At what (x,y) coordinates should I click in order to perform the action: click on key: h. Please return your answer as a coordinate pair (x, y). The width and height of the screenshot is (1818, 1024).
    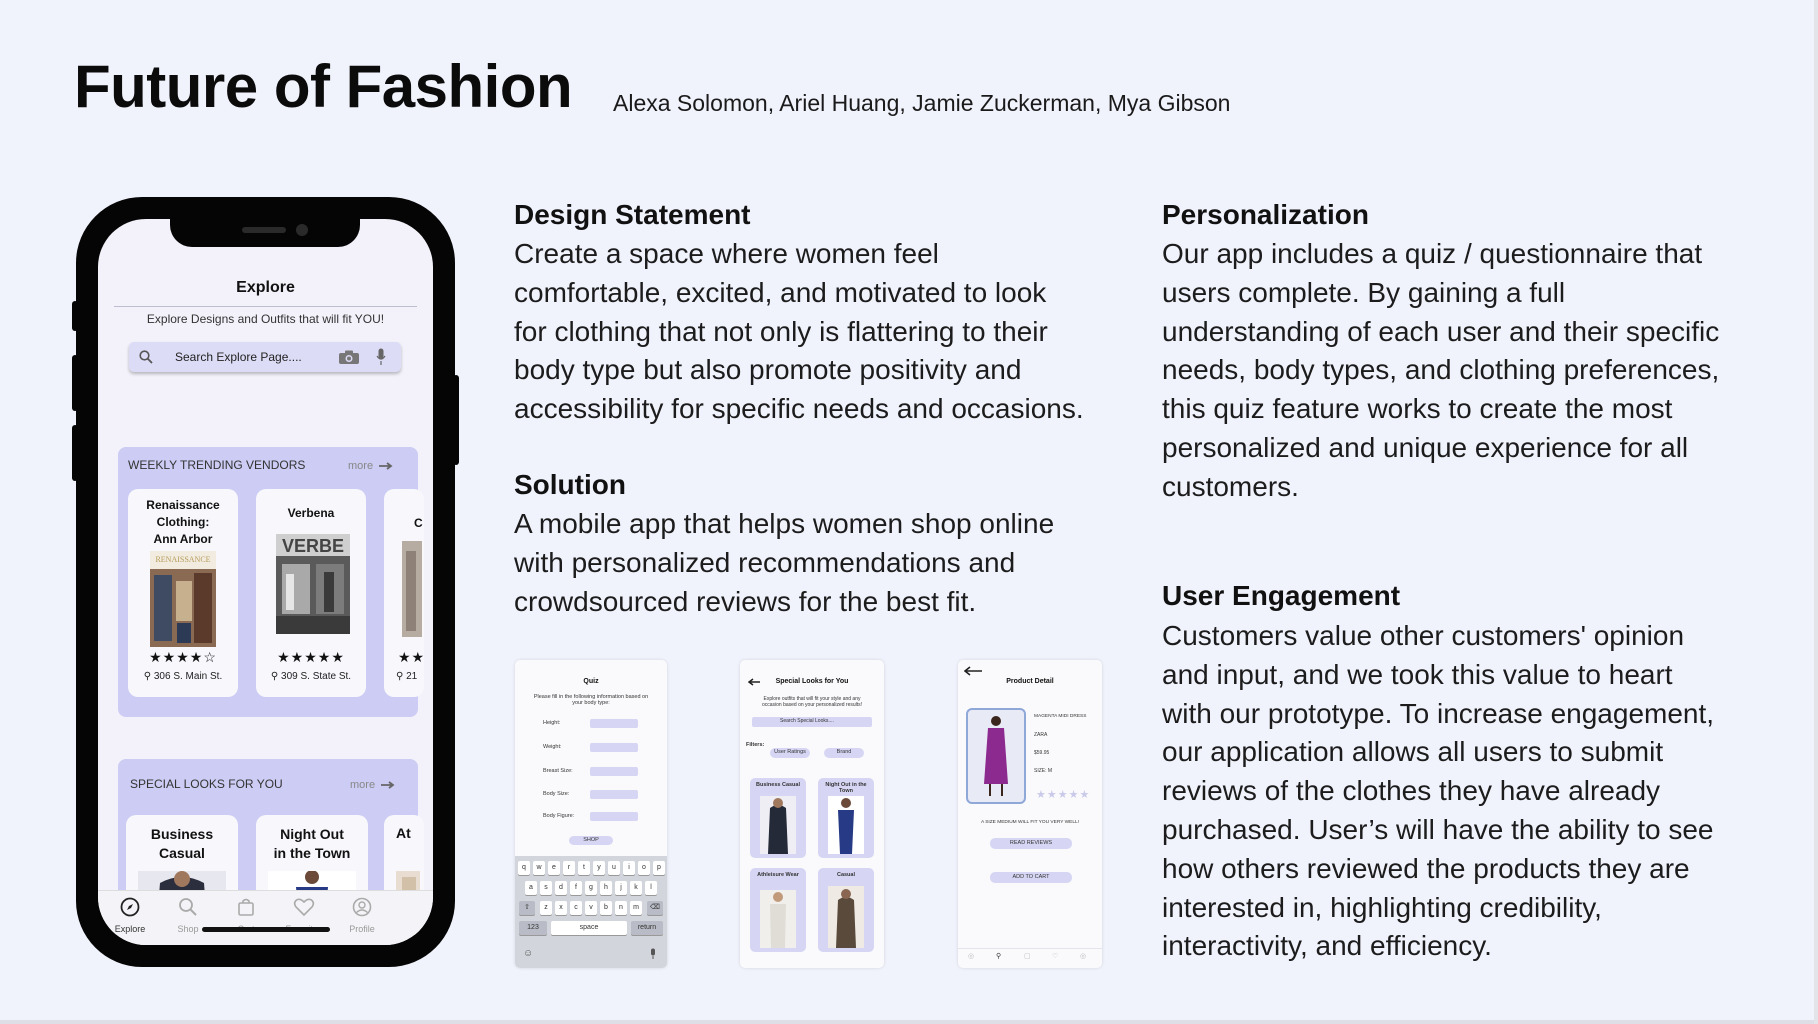
    Looking at the image, I should click on (606, 888).